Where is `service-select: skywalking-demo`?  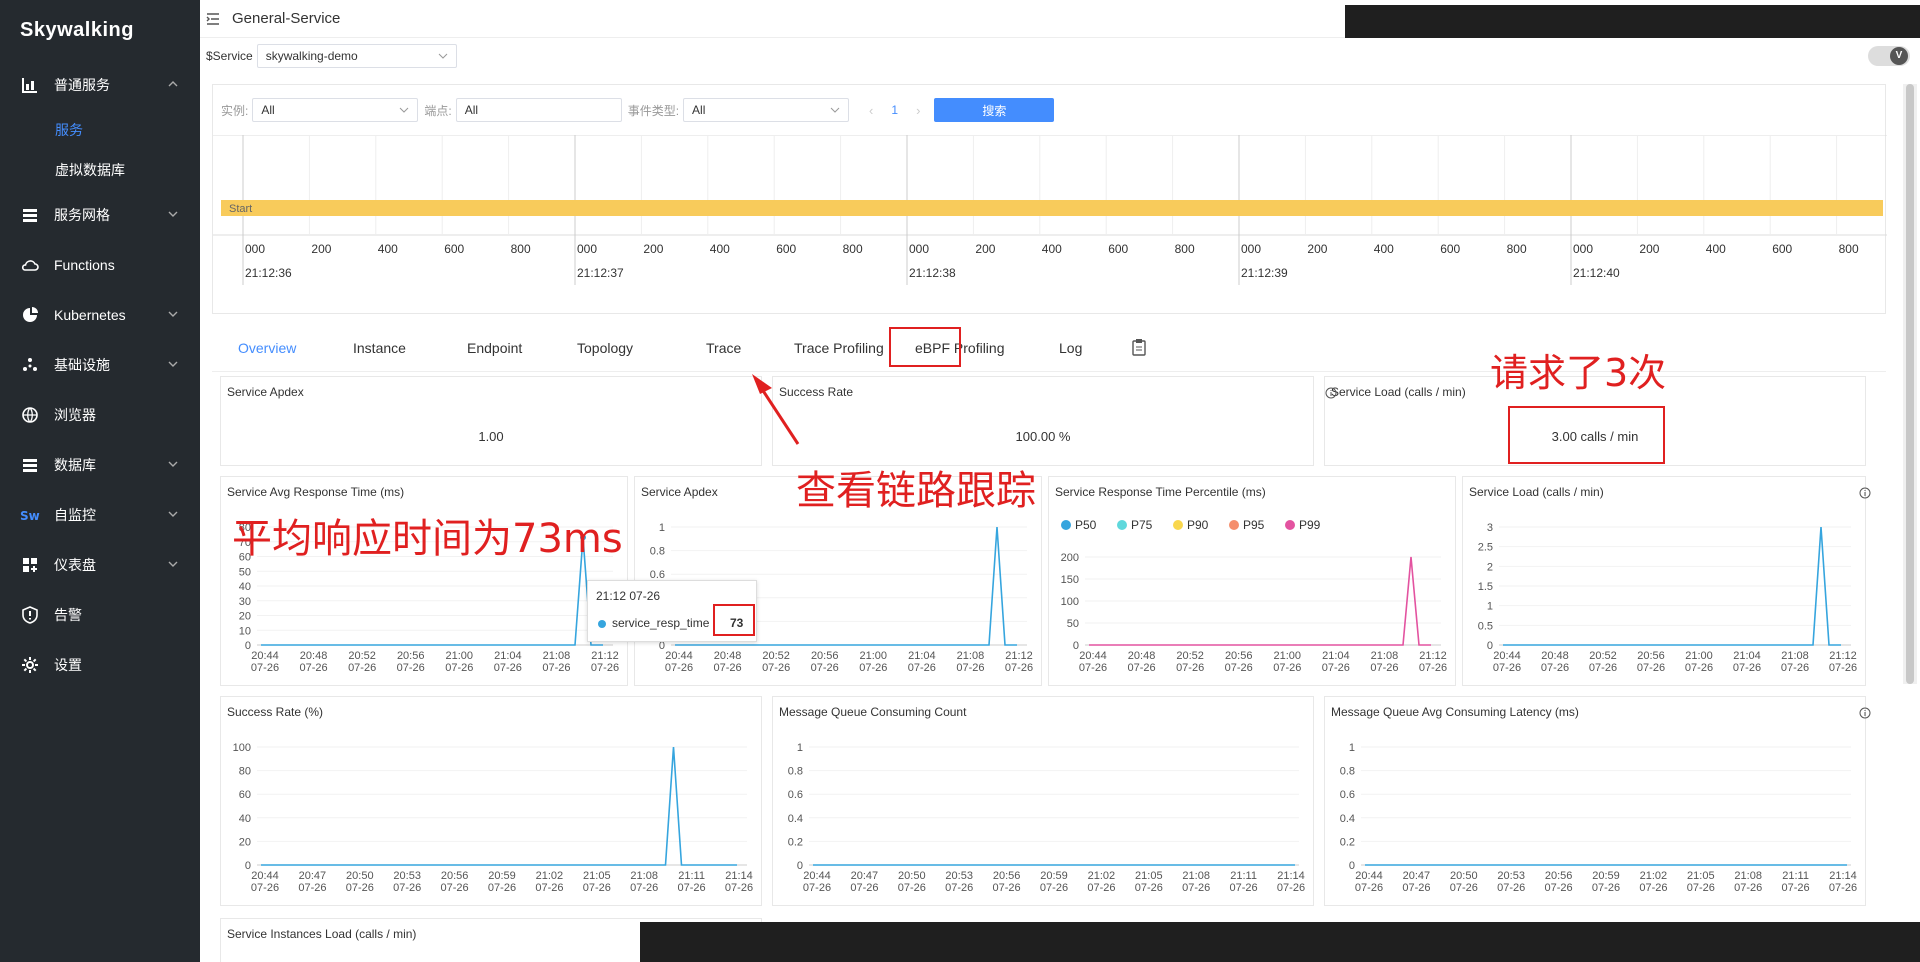
service-select: skywalking-demo is located at coordinates (356, 56).